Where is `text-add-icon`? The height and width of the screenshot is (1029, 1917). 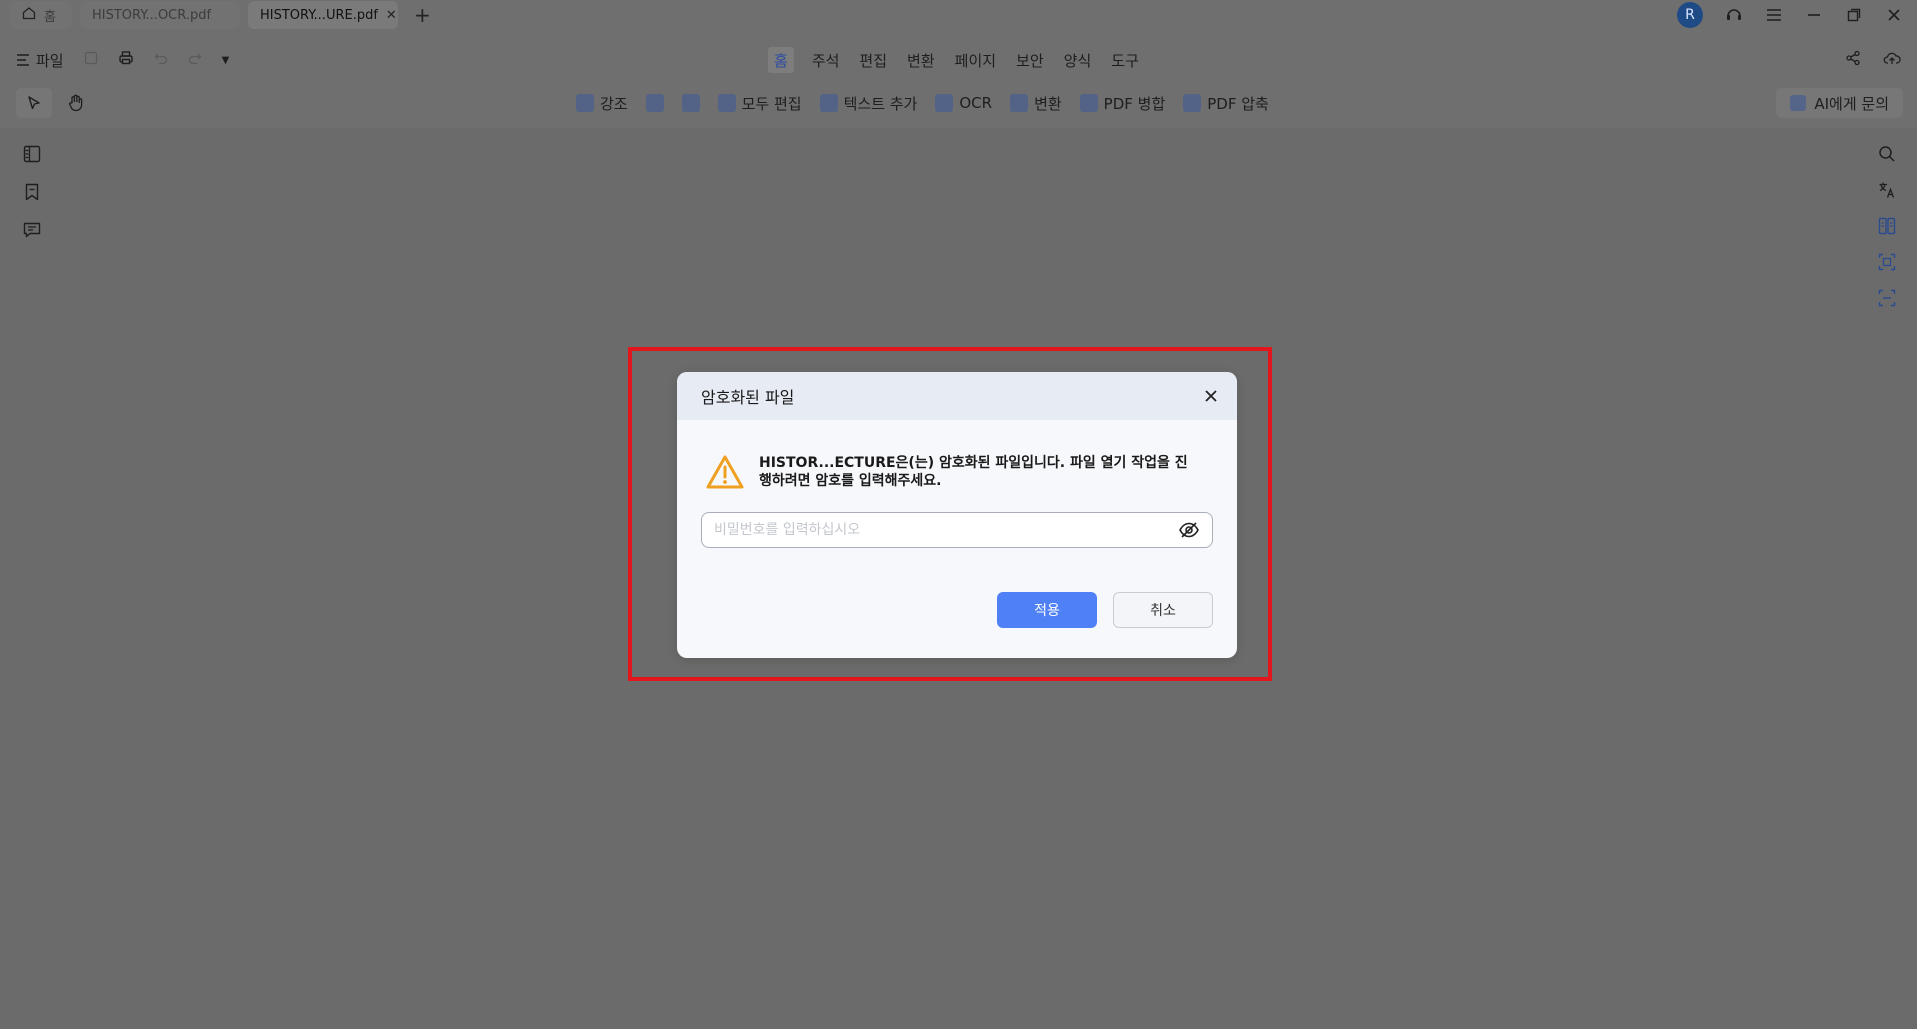
text-add-icon is located at coordinates (828, 103).